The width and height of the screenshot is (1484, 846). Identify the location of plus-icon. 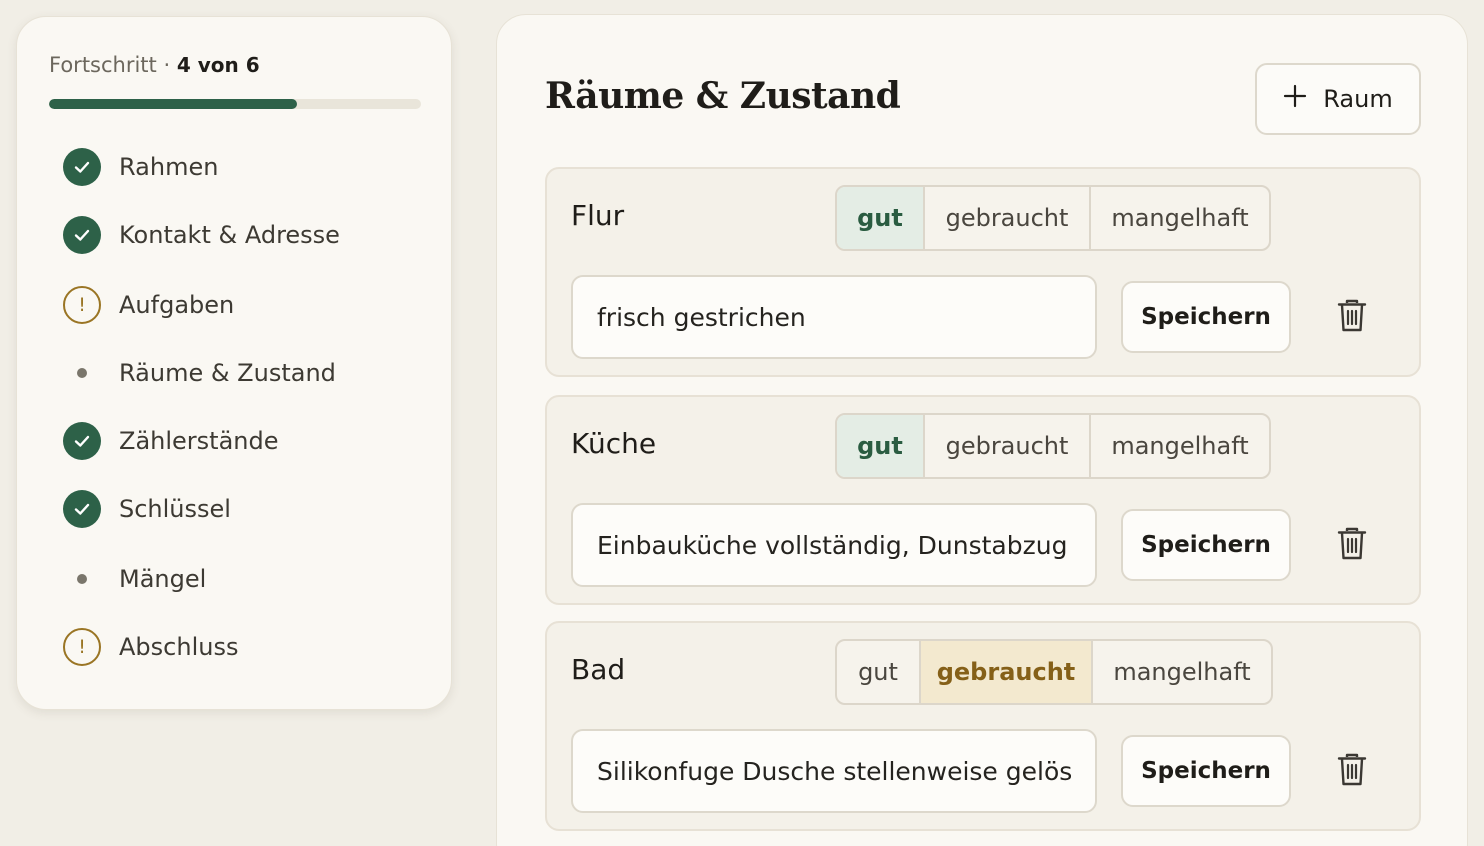
(1295, 97).